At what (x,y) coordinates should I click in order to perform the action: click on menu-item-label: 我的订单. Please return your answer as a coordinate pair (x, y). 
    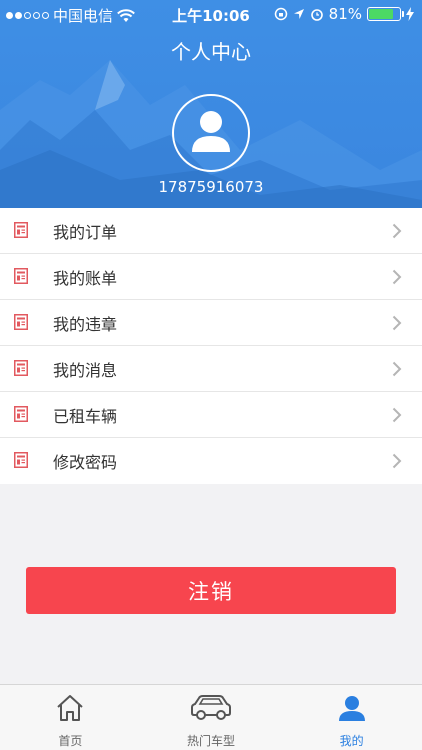
    Looking at the image, I should click on (85, 232).